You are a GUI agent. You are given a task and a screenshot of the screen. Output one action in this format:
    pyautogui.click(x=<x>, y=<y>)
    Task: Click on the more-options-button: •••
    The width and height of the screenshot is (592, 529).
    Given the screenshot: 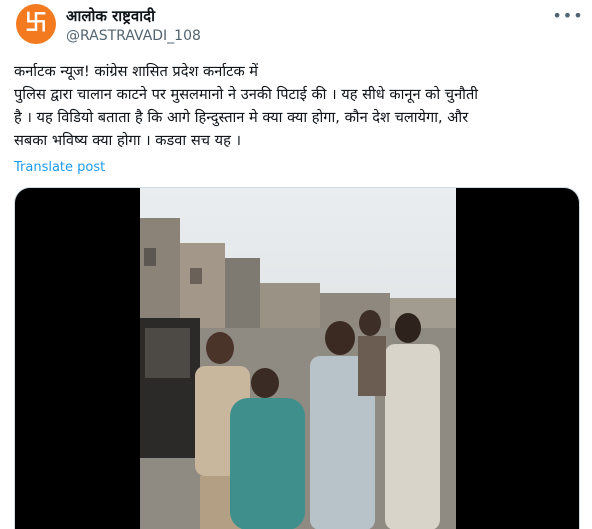 What is the action you would take?
    pyautogui.click(x=567, y=15)
    